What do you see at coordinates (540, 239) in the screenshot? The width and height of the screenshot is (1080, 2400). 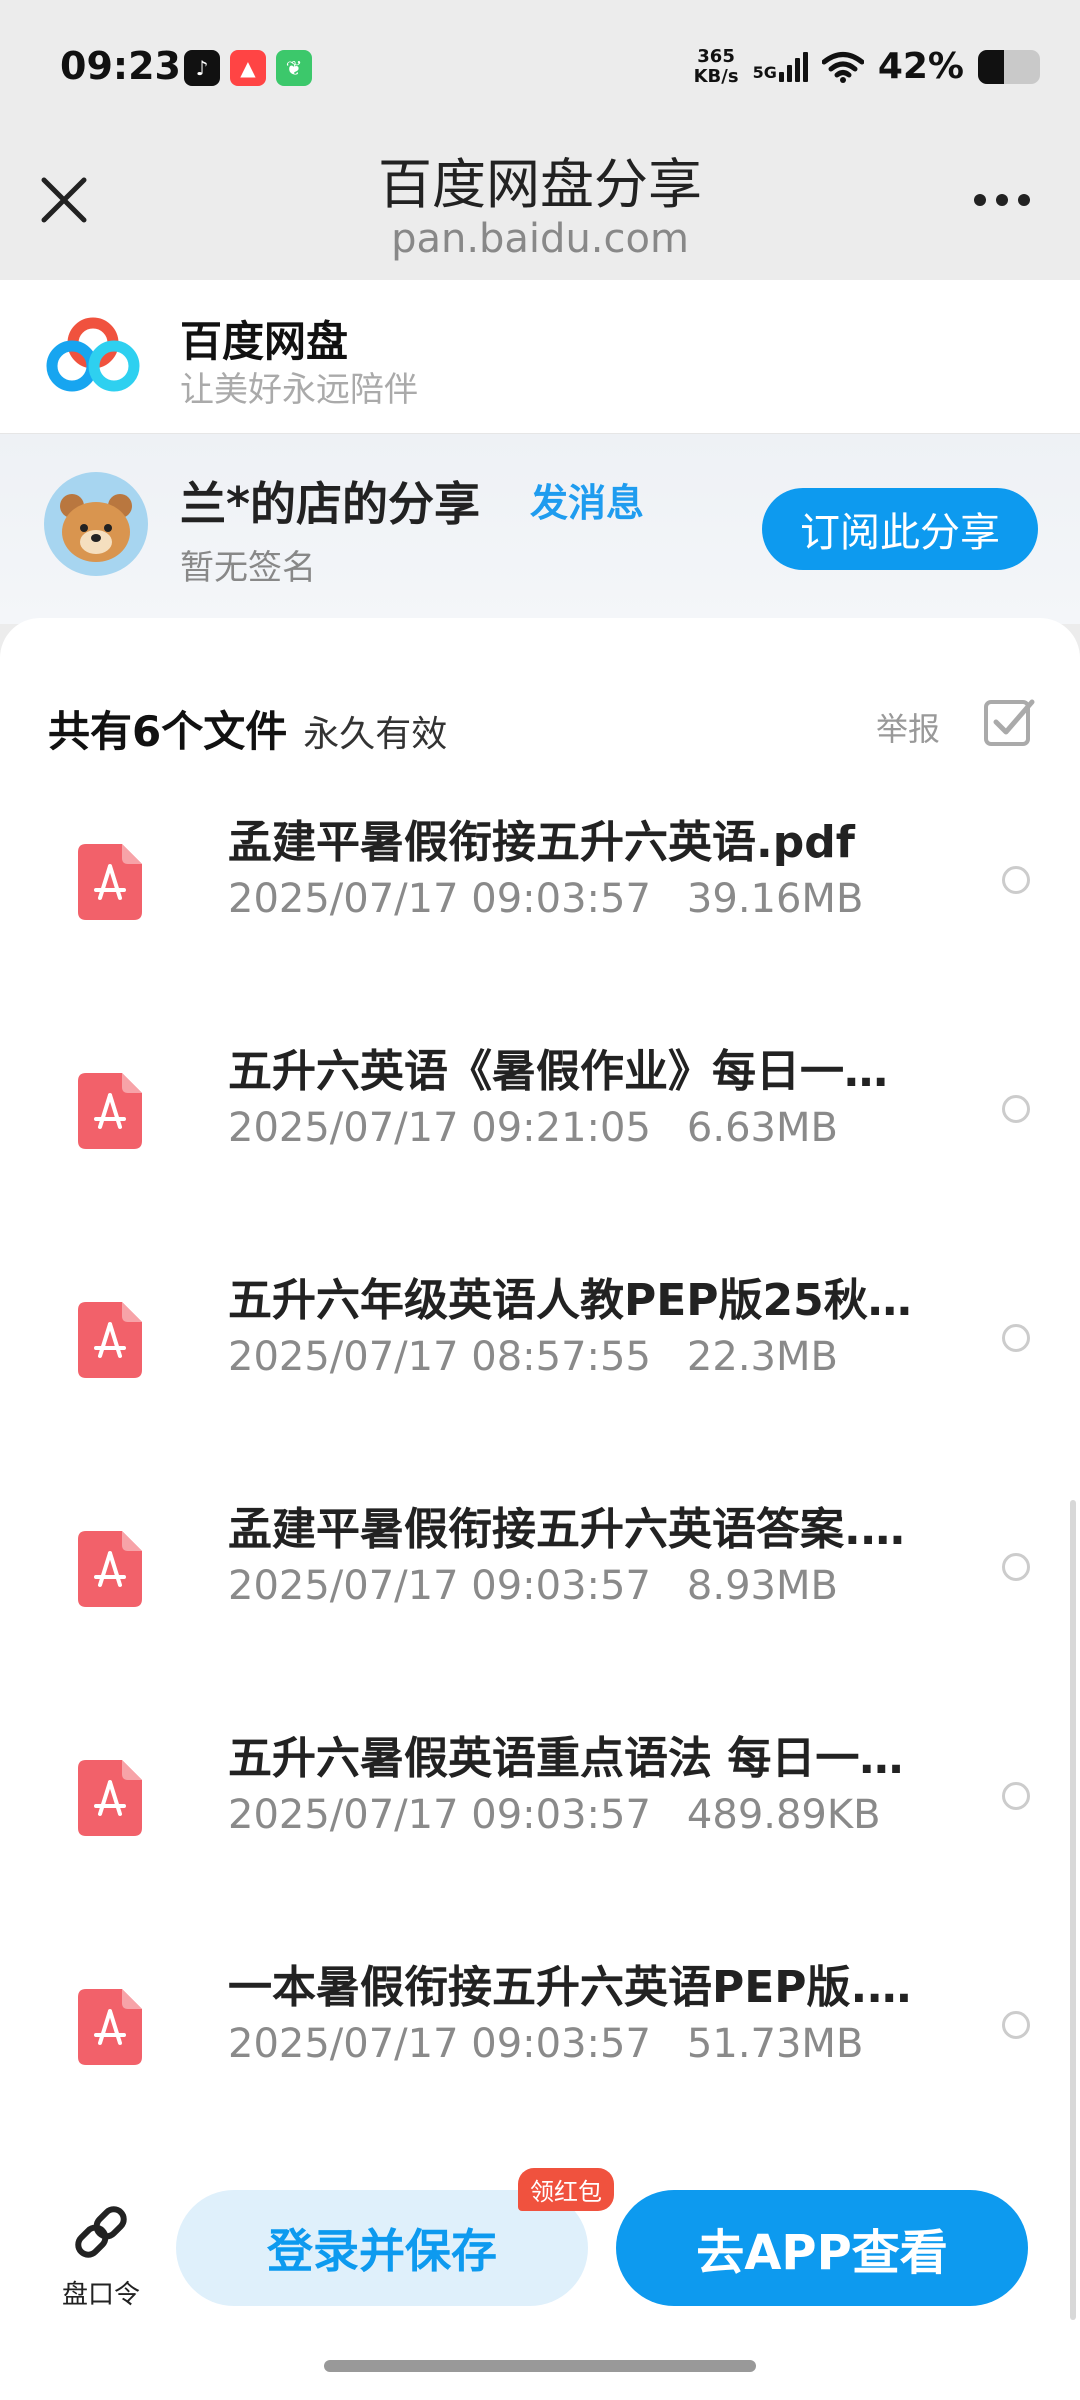 I see `page-url: pan.baidu.com` at bounding box center [540, 239].